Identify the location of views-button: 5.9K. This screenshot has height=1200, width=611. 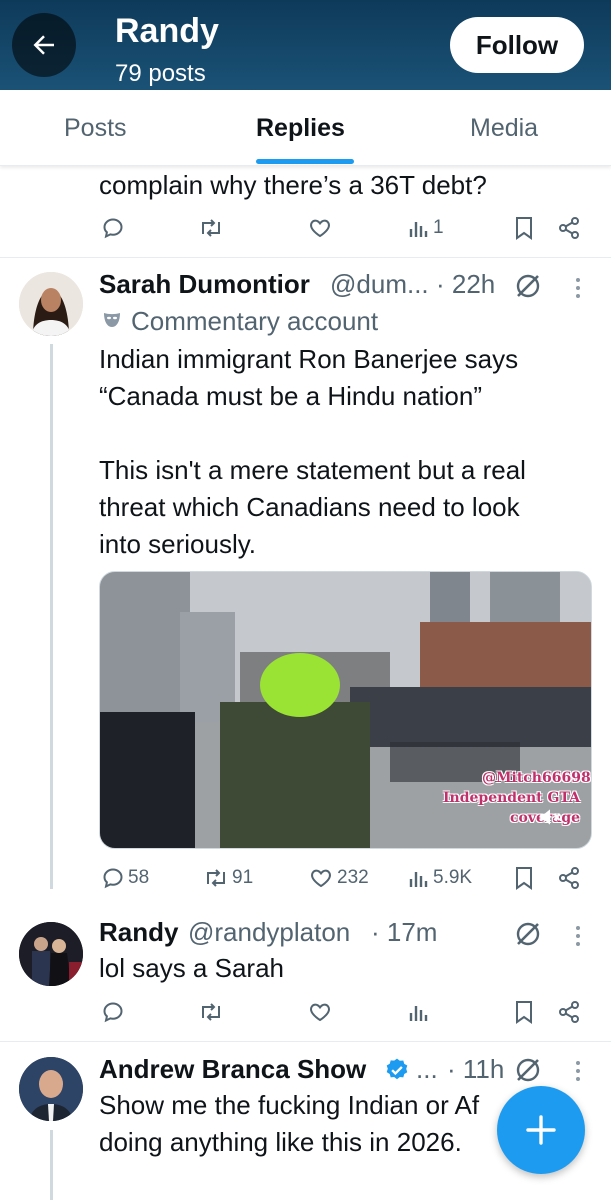
(440, 878).